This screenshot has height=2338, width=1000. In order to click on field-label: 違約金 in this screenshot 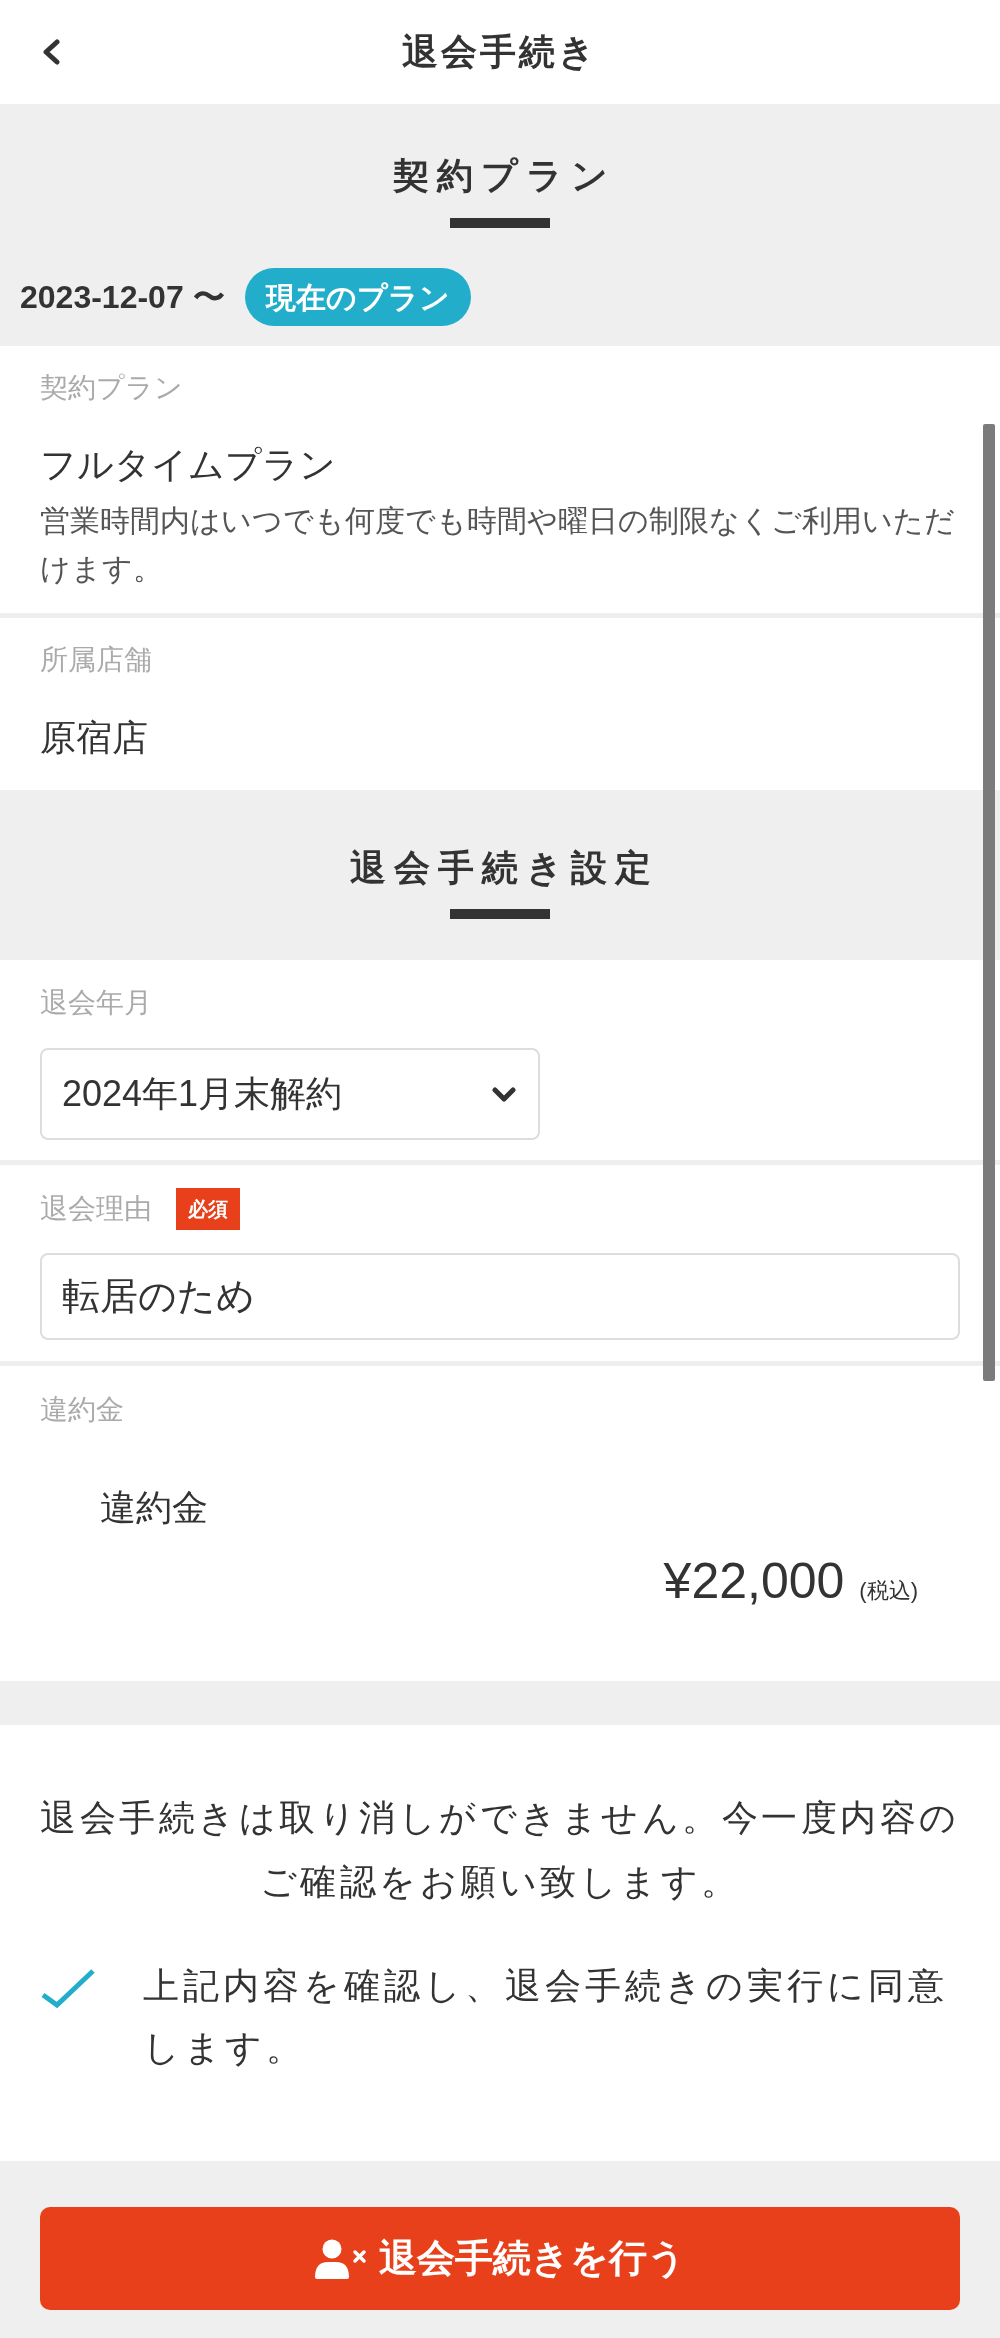, I will do `click(82, 1410)`.